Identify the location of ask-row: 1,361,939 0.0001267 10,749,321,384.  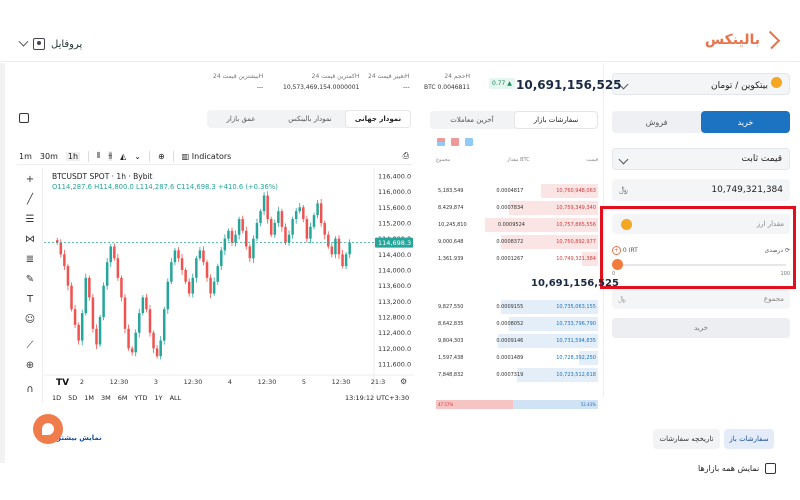
(517, 259).